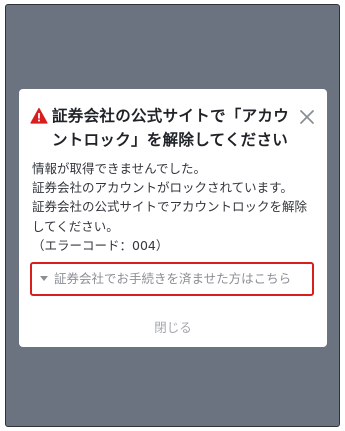  I want to click on close-icon, so click(307, 117).